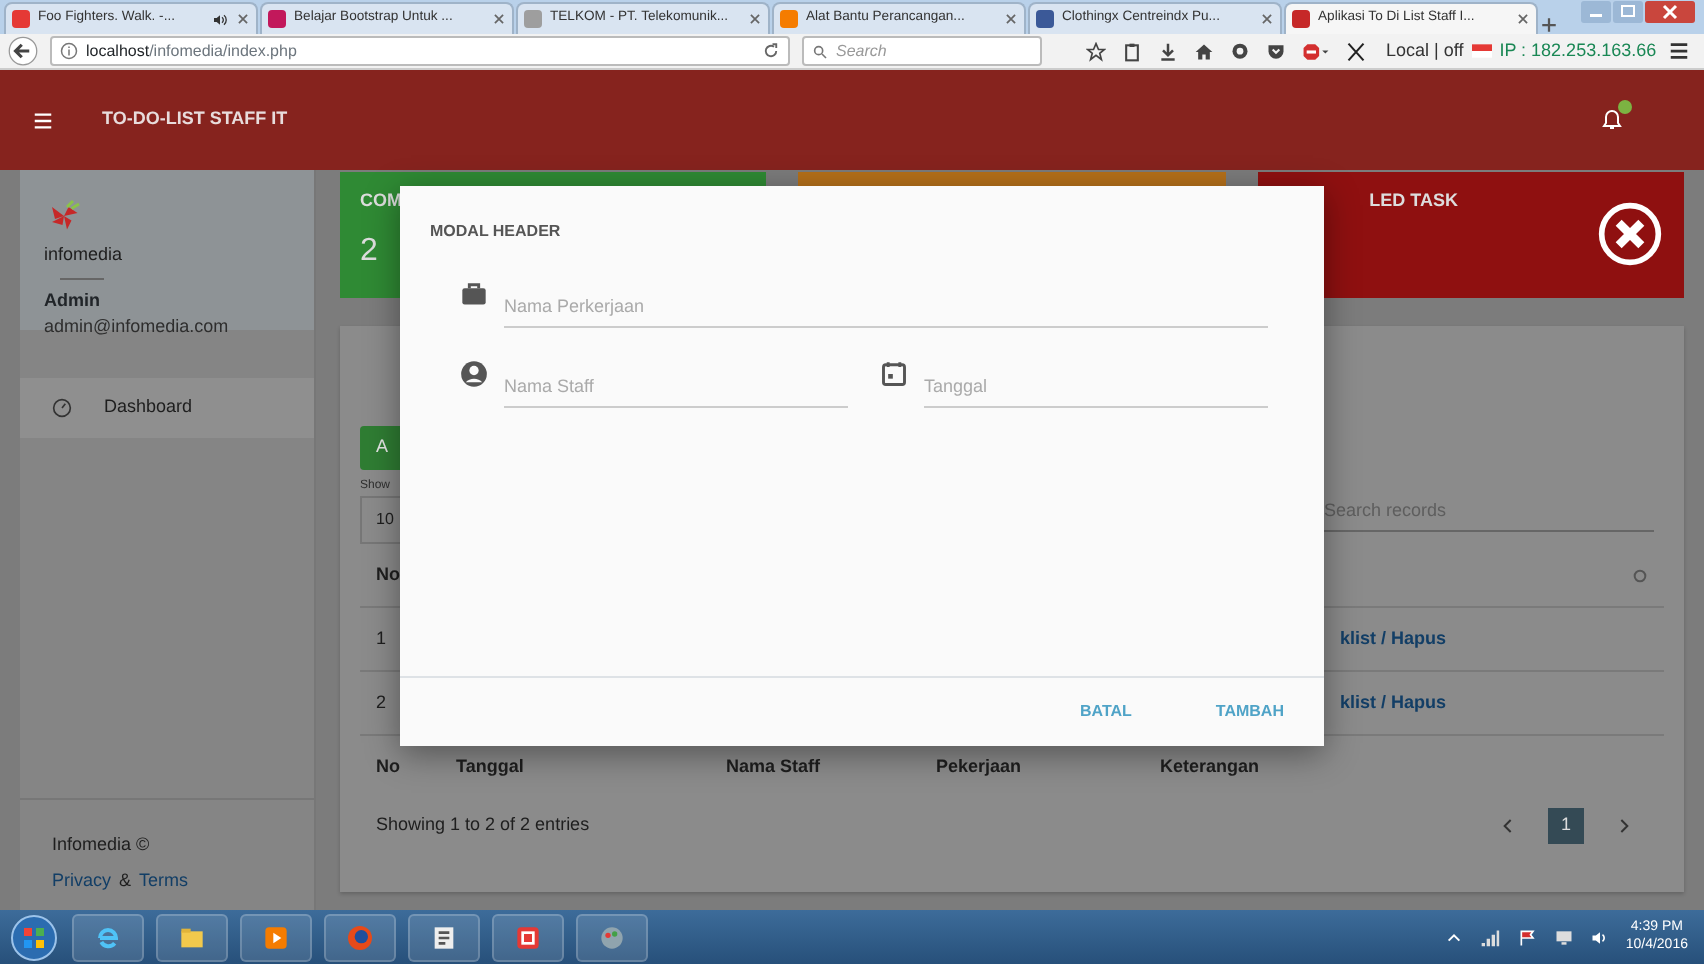  Describe the element at coordinates (1413, 201) in the screenshot. I see `stat-label: LED TASK` at that location.